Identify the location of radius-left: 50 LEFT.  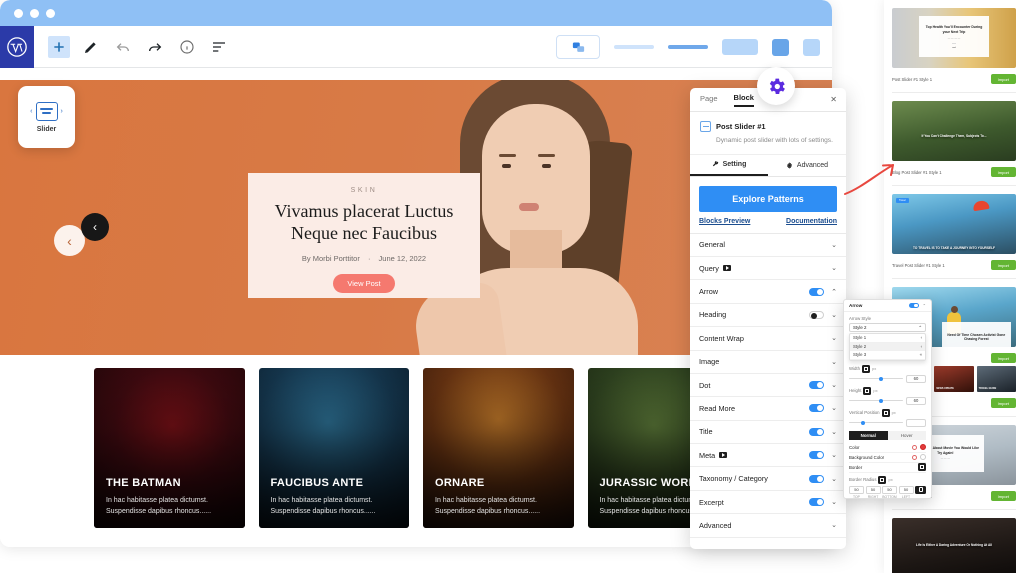
(906, 491).